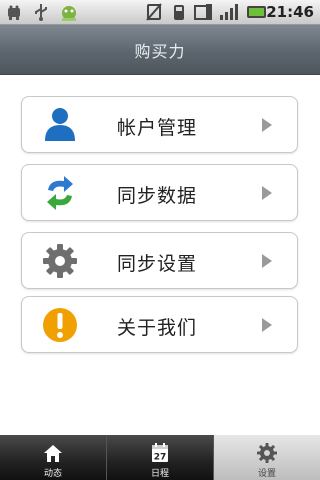 The height and width of the screenshot is (480, 320). Describe the element at coordinates (60, 124) in the screenshot. I see `user-icon` at that location.